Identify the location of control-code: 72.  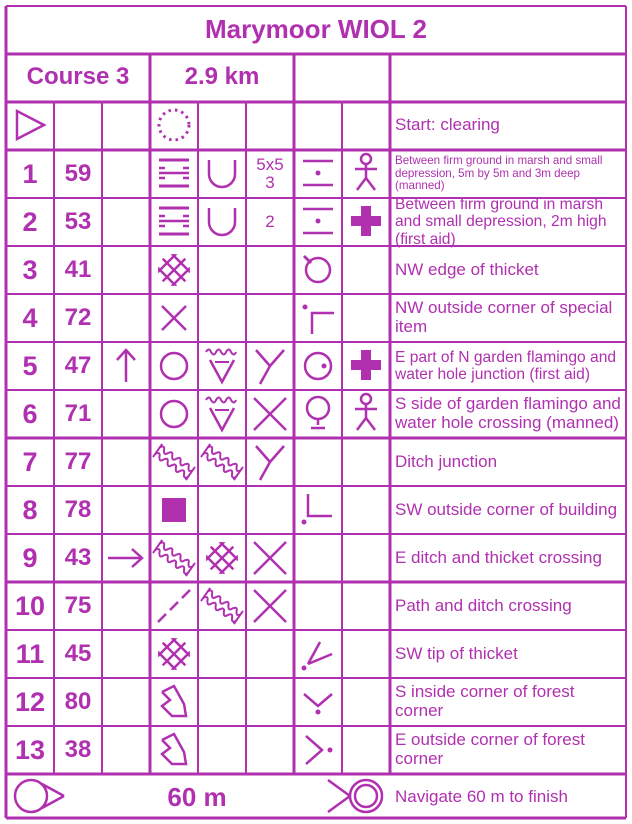
(78, 317).